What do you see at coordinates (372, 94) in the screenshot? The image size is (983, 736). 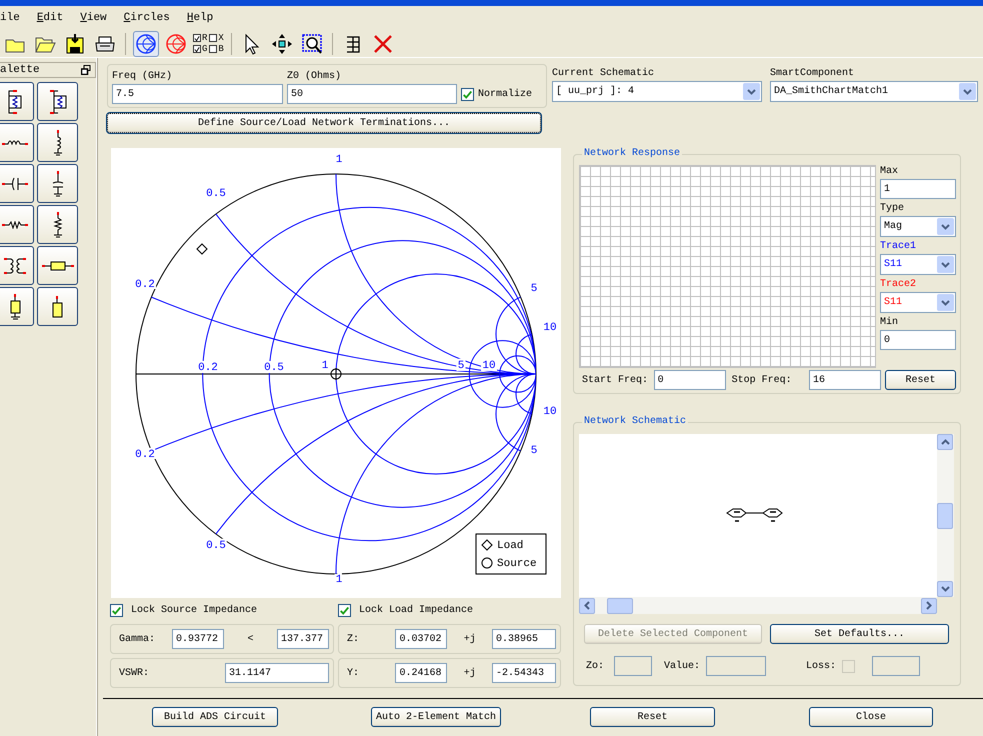 I see `z0-field: 50` at bounding box center [372, 94].